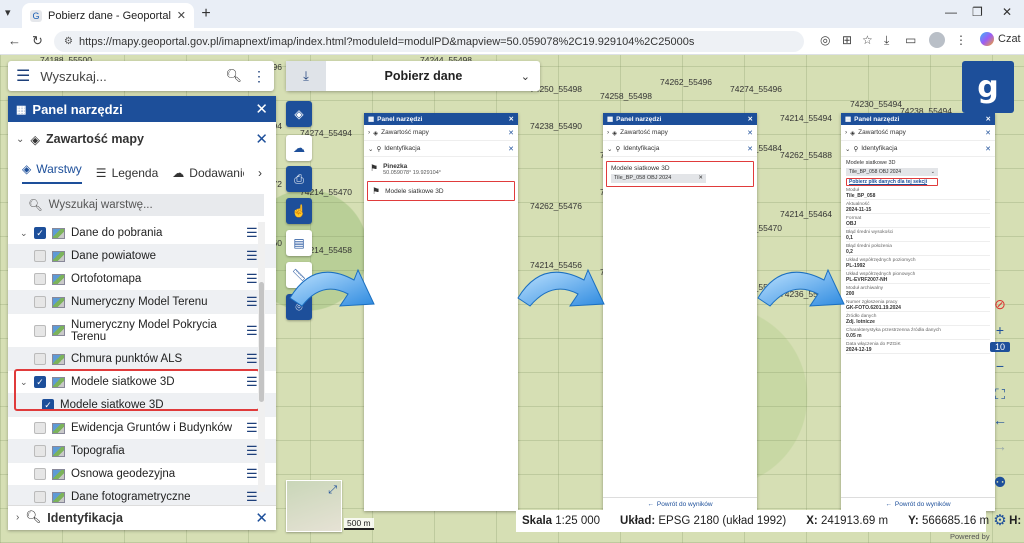 The height and width of the screenshot is (543, 1024). I want to click on layer-row: Osnowa geodezyjna ☰, so click(142, 474).